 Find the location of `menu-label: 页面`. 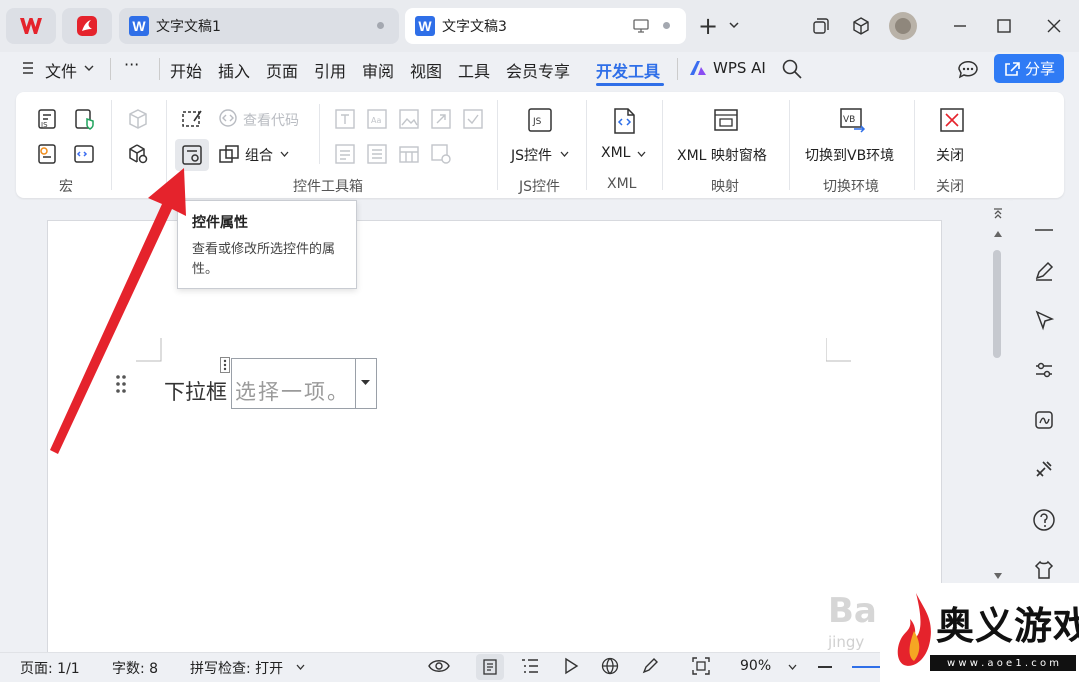

menu-label: 页面 is located at coordinates (282, 71).